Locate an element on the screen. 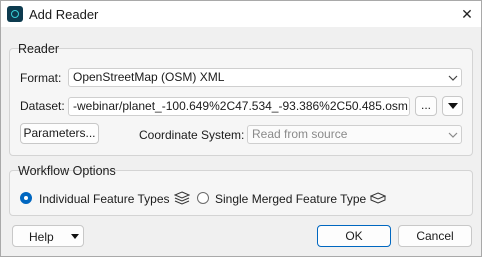 This screenshot has height=257, width=482. coordinate-system-label: Coordinate System: is located at coordinates (192, 135).